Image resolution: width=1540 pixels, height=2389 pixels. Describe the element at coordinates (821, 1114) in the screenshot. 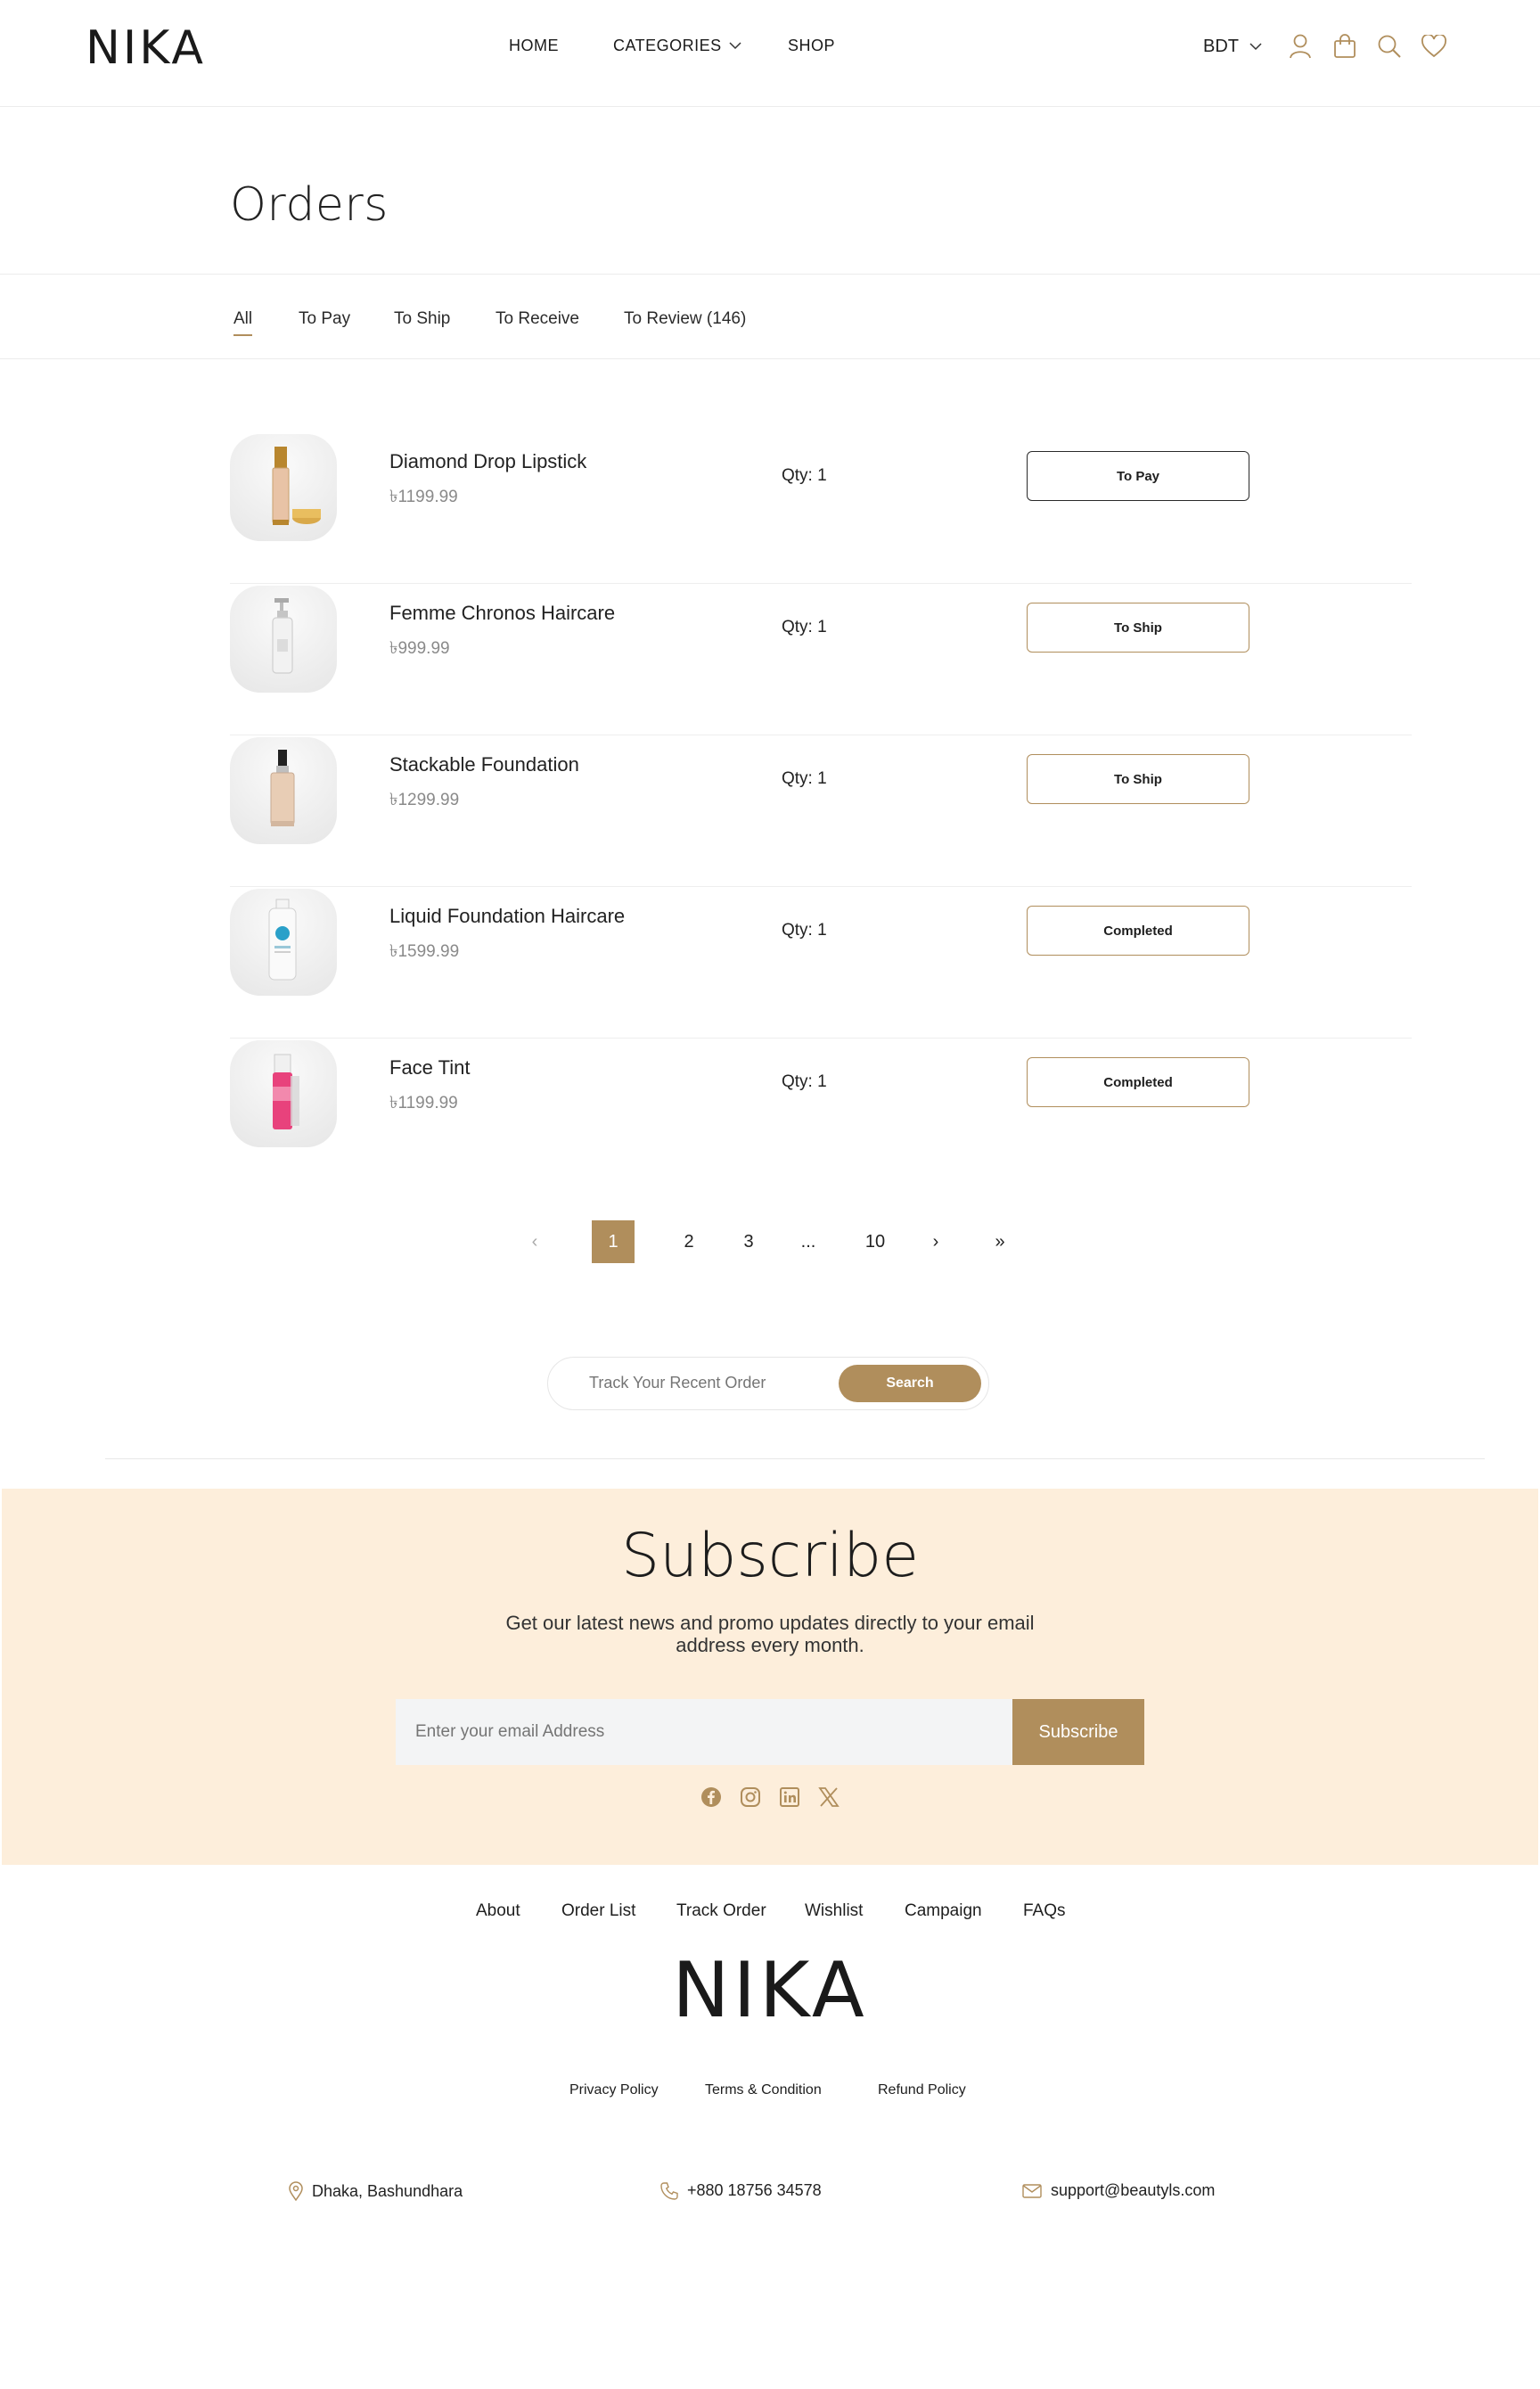

I see `order-row: Face Tint ৳1199.99 Qty: 1 Completed` at that location.